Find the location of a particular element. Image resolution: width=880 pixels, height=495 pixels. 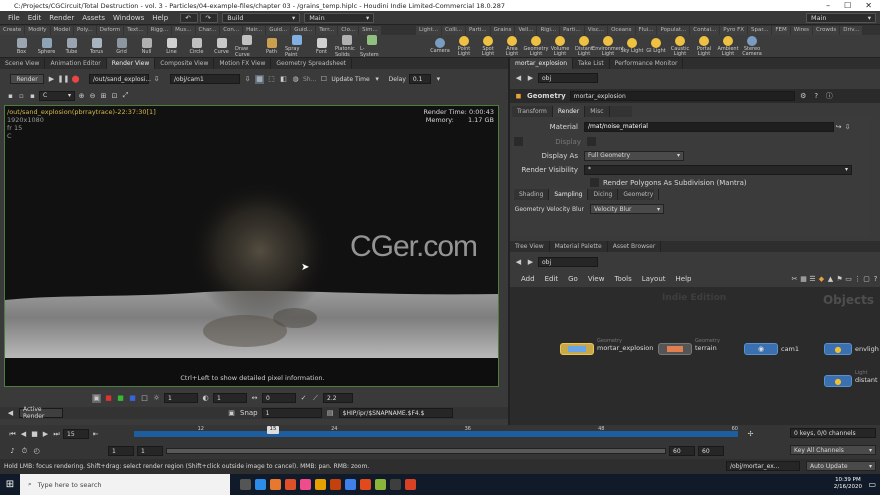

menu-windows: Windows is located at coordinates (128, 18).